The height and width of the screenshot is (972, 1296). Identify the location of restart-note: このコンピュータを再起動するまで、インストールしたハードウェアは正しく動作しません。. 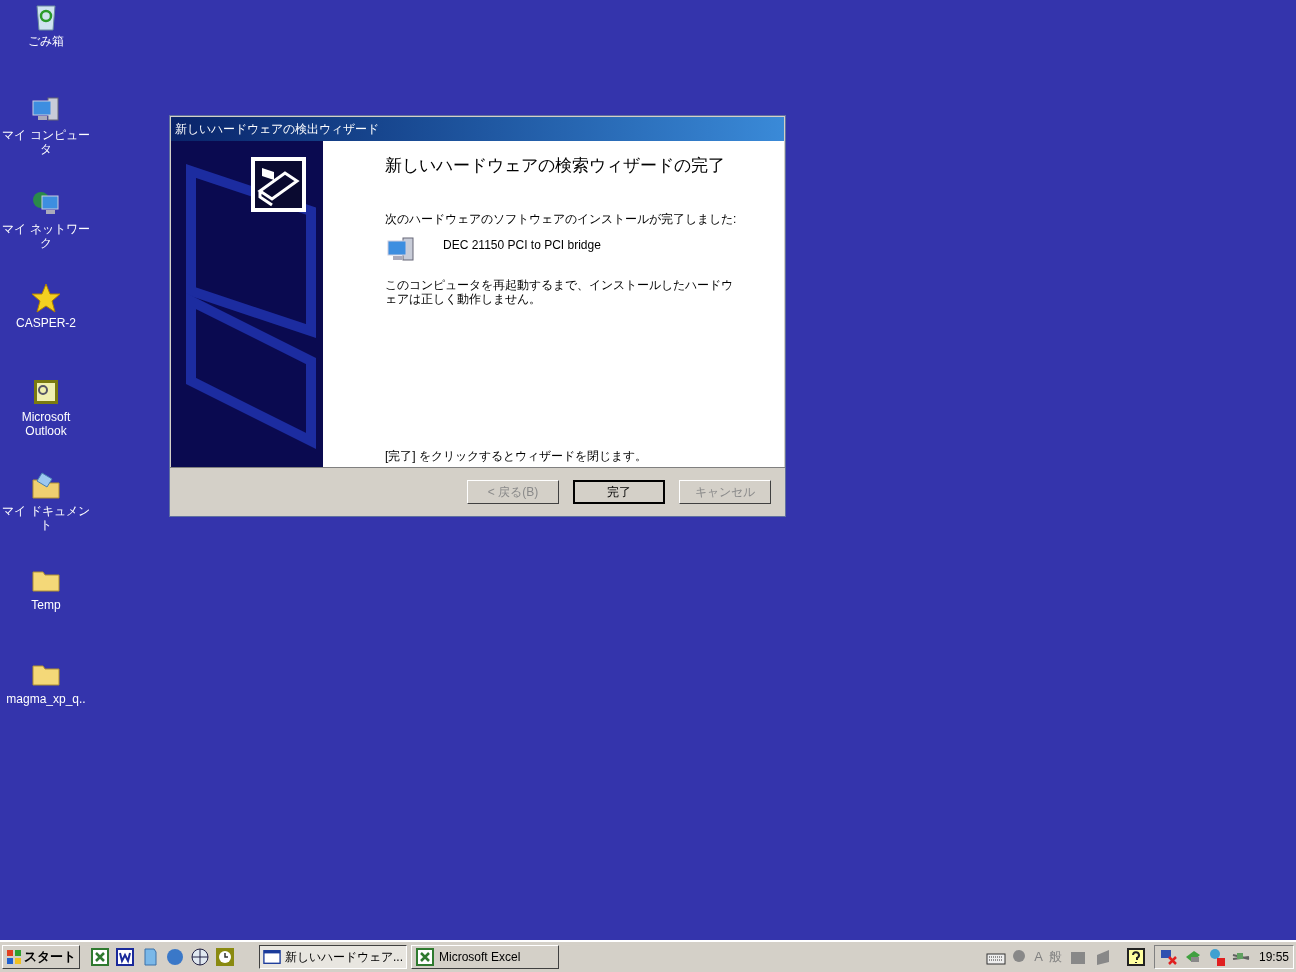
(559, 291).